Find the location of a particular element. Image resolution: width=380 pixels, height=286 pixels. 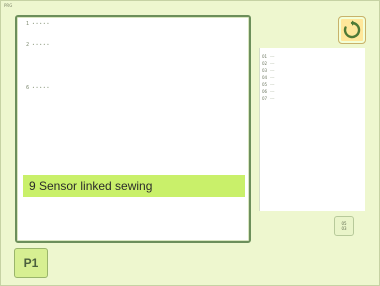

detail-row: 07 --- is located at coordinates (268, 98).